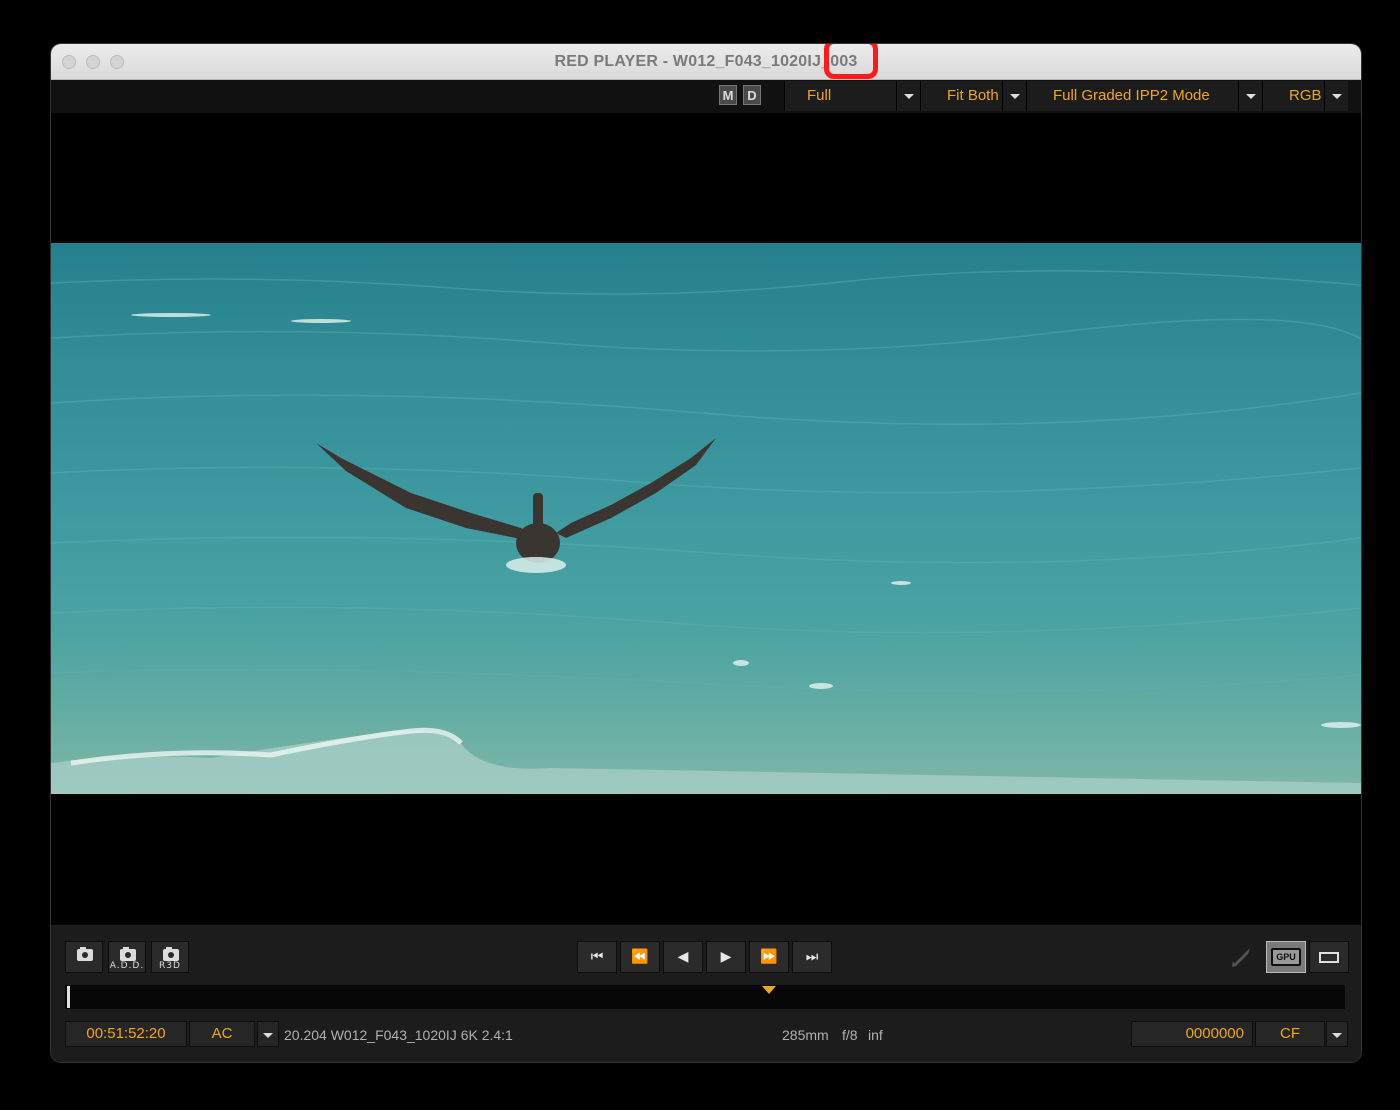  I want to click on lens-focal-length: 285mm, so click(805, 1035).